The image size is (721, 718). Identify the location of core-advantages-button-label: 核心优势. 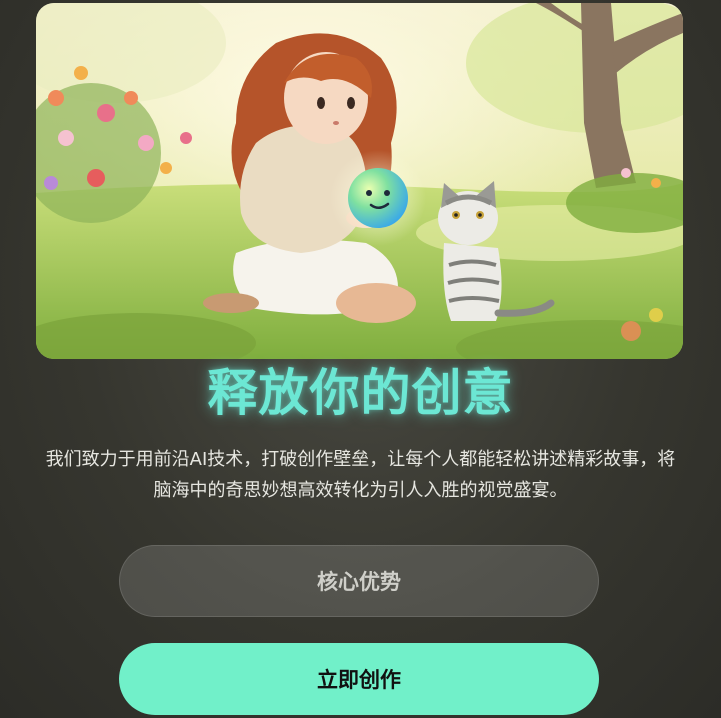
(359, 582).